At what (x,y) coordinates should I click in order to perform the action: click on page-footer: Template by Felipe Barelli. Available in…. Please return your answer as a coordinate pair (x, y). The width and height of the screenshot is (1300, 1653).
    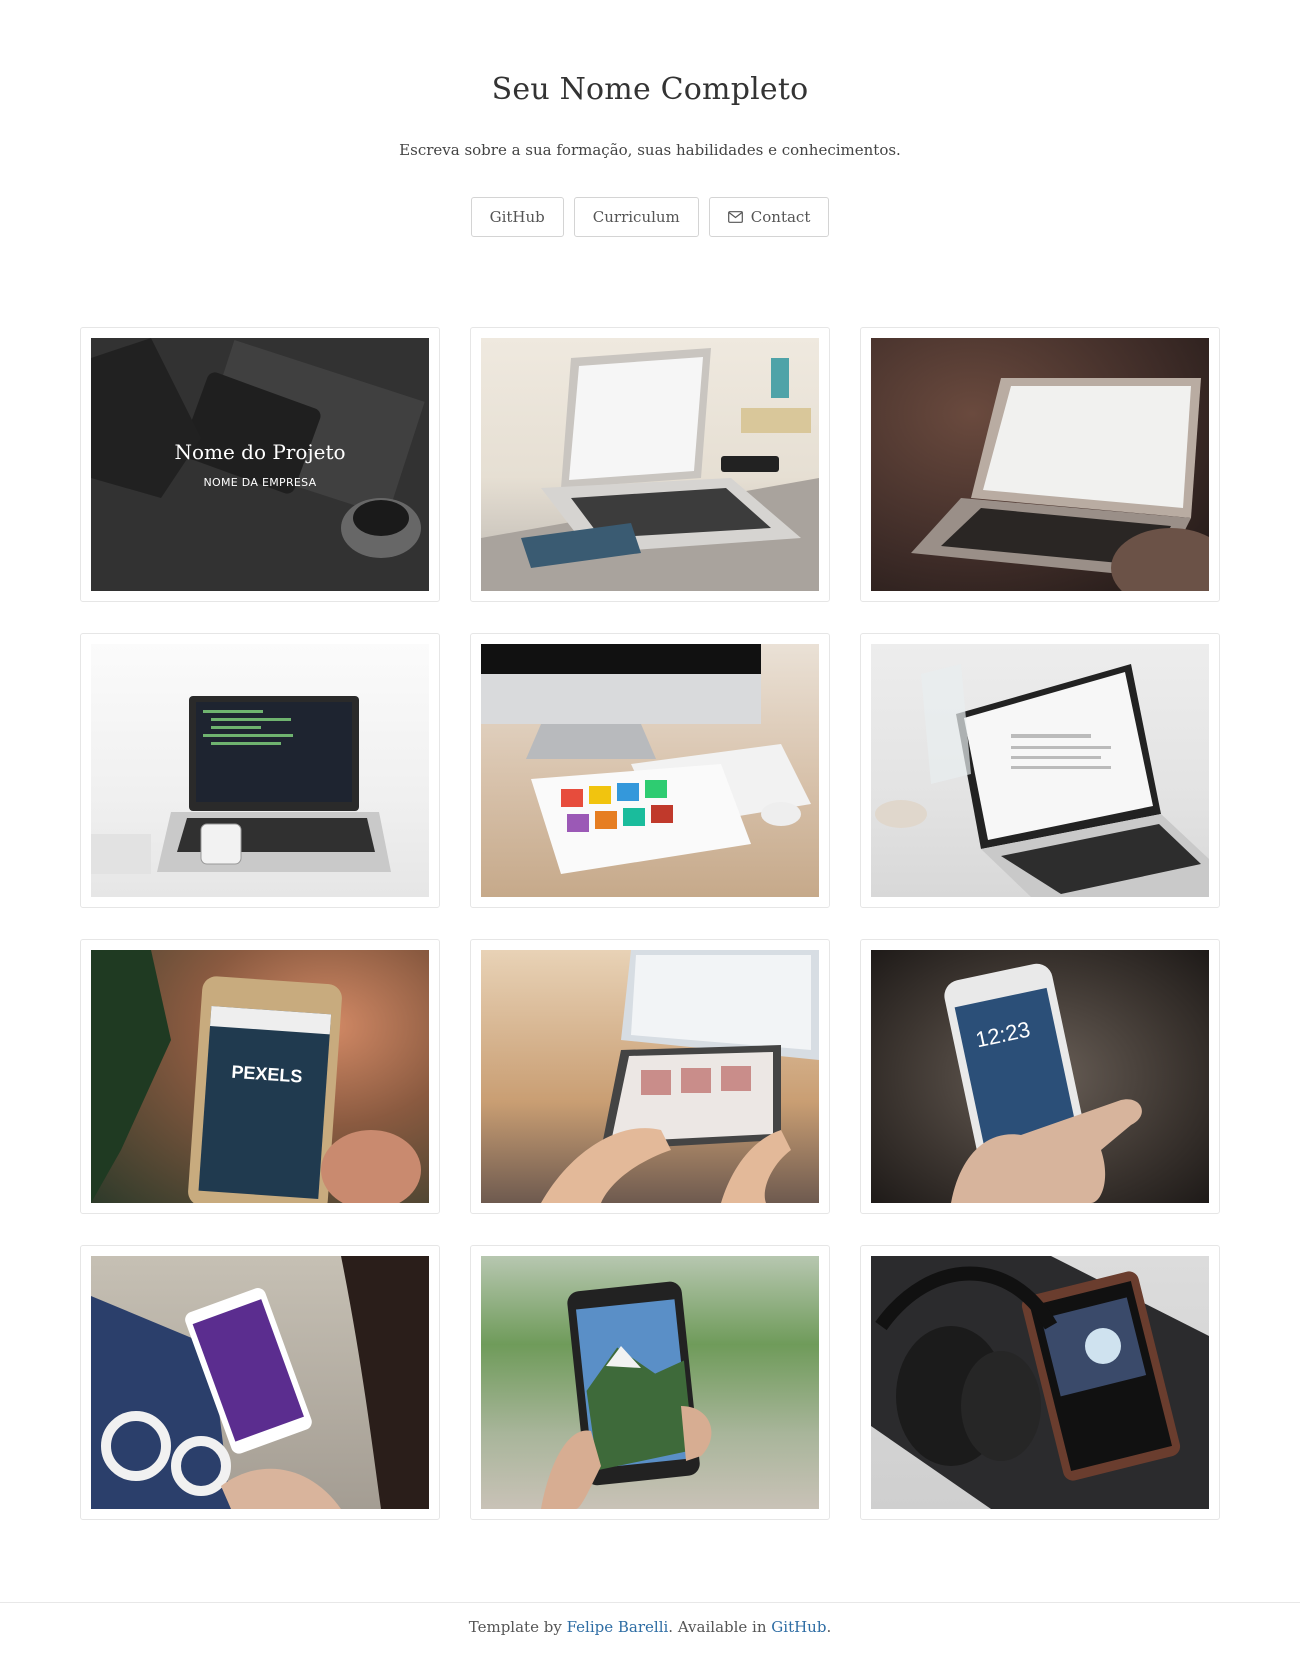
    Looking at the image, I should click on (650, 1627).